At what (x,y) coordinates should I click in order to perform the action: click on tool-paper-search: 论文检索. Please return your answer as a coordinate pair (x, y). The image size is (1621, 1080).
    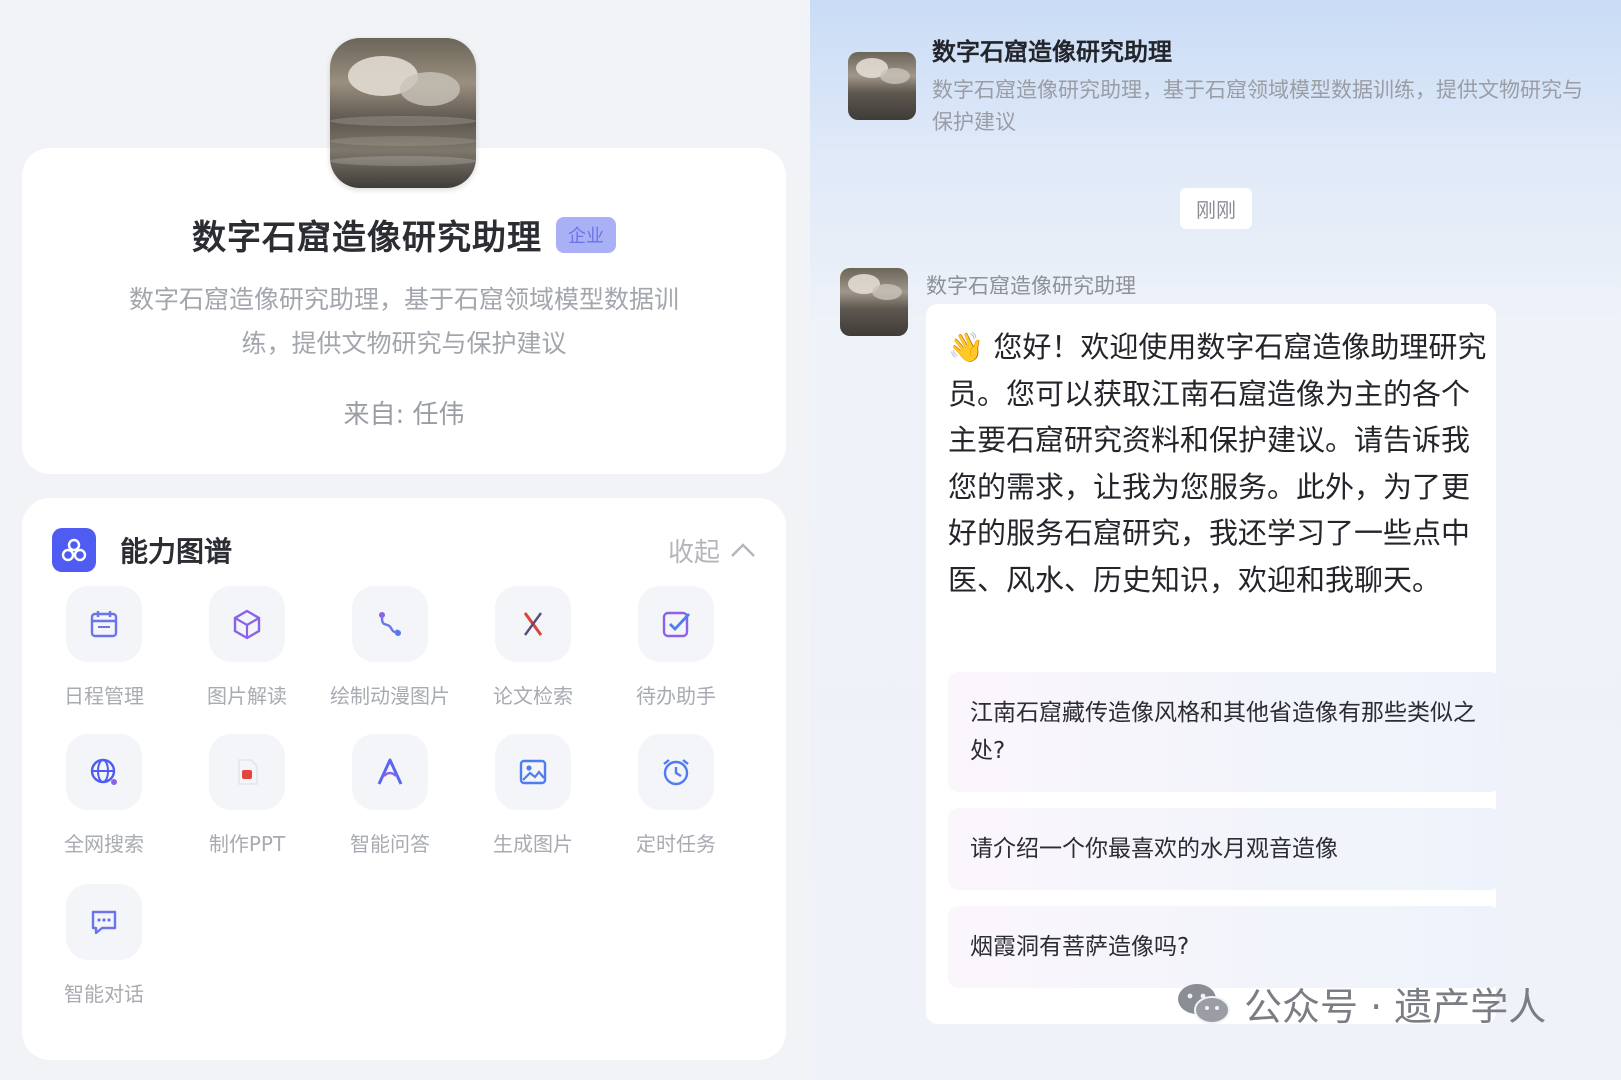
    Looking at the image, I should click on (533, 647).